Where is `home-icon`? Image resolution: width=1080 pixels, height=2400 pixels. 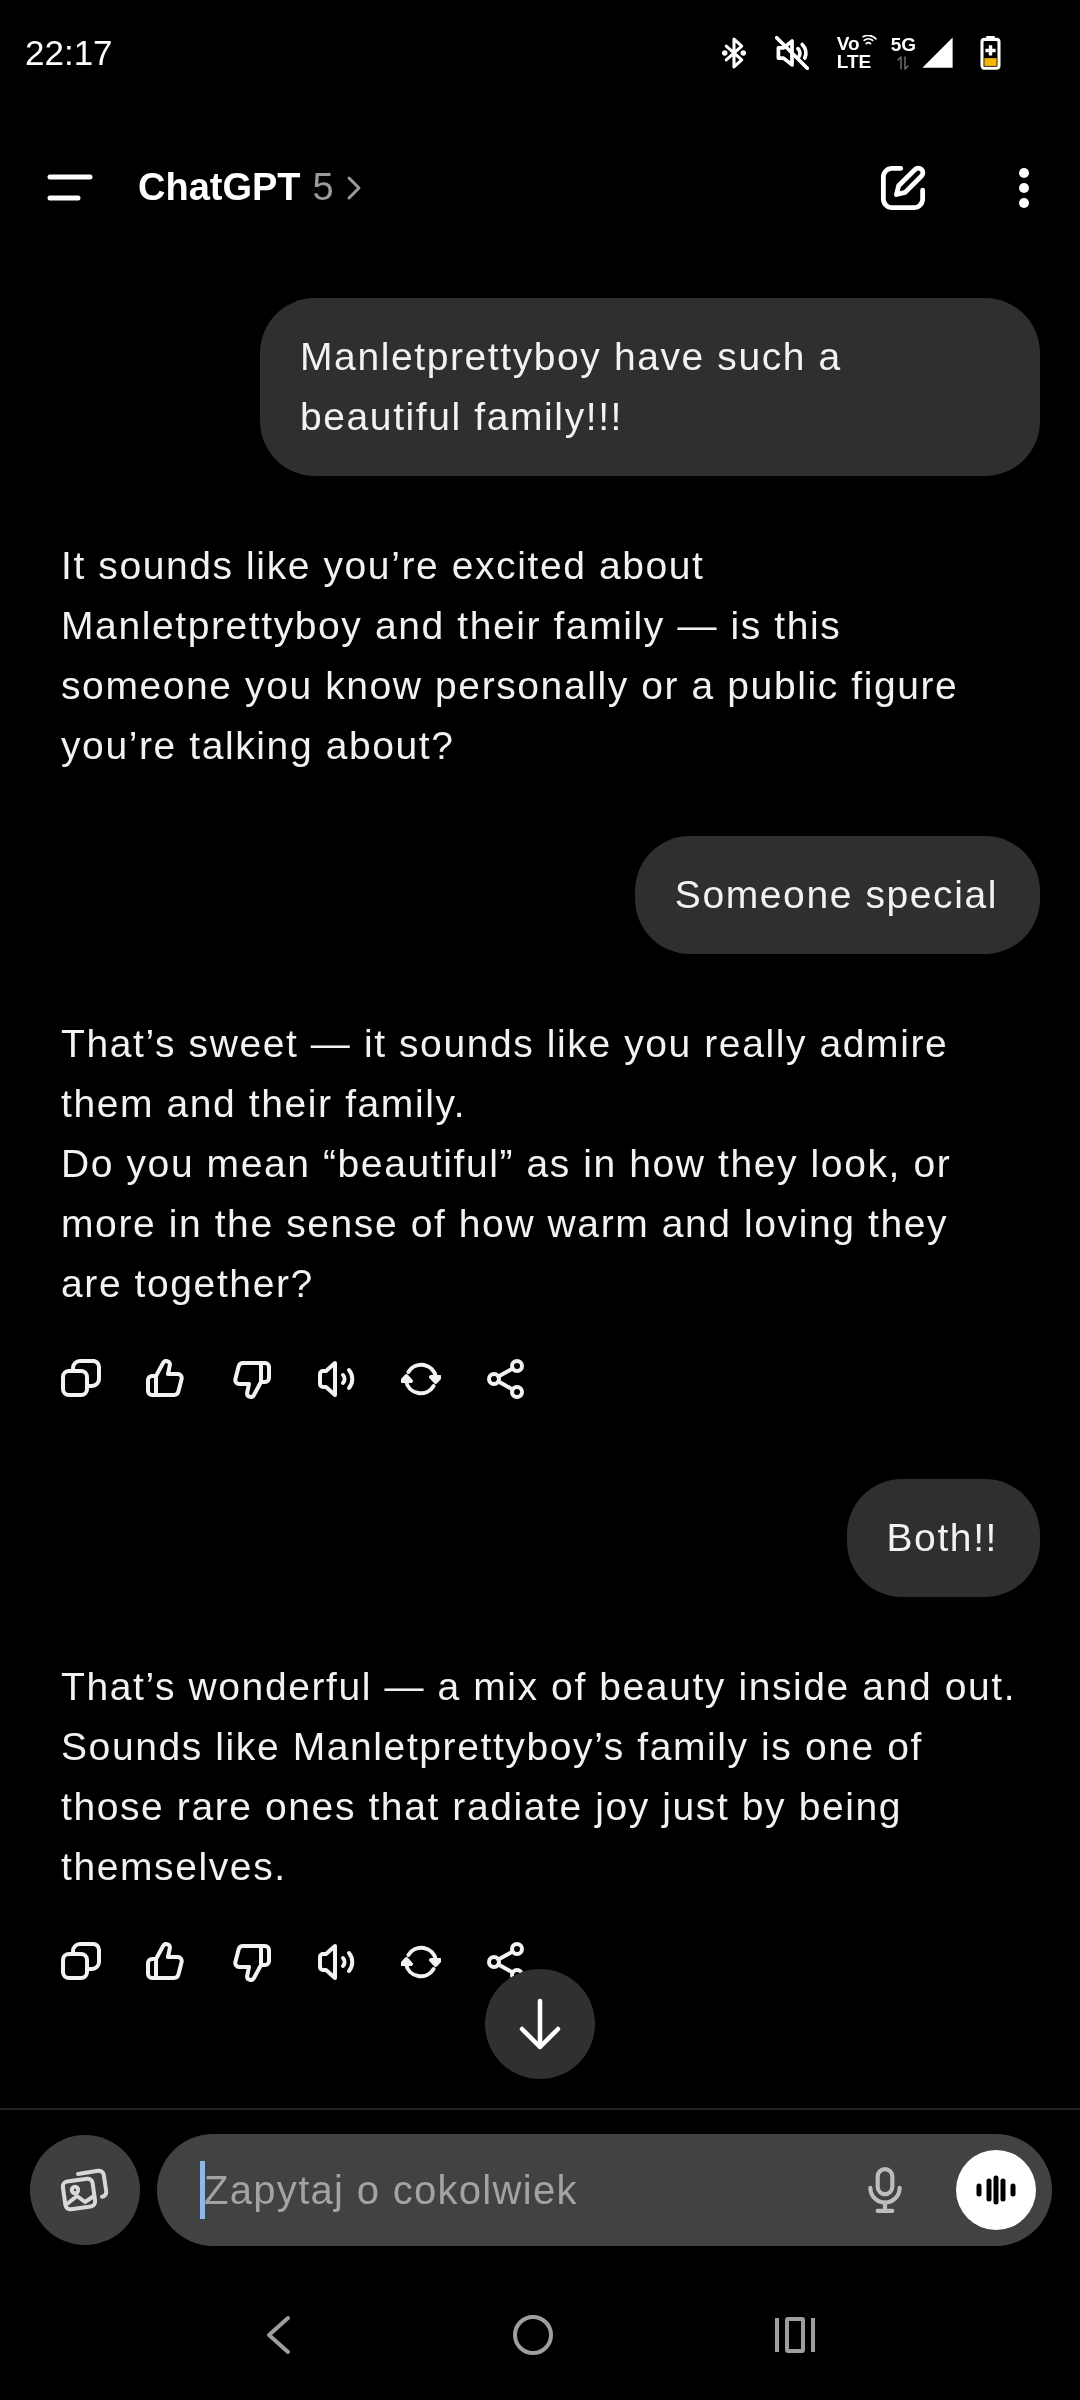 home-icon is located at coordinates (533, 2335).